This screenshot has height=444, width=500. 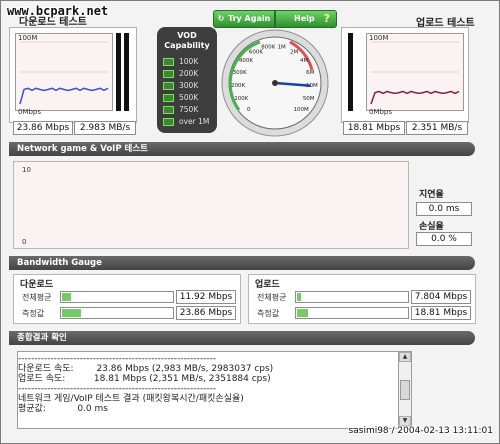 What do you see at coordinates (30, 112) in the screenshot?
I see `download-y-min: 0Mbps` at bounding box center [30, 112].